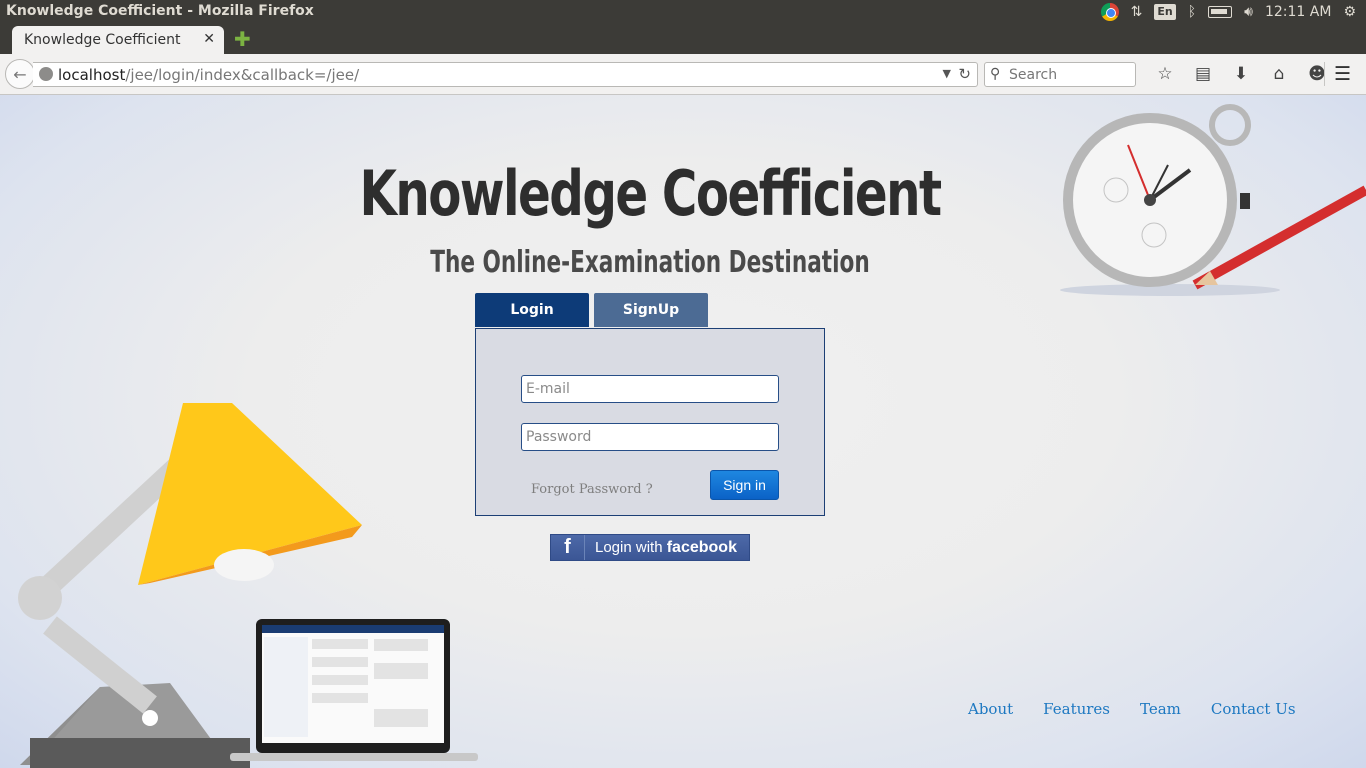 The width and height of the screenshot is (1366, 768). I want to click on download-icon: ⬇, so click(1241, 74).